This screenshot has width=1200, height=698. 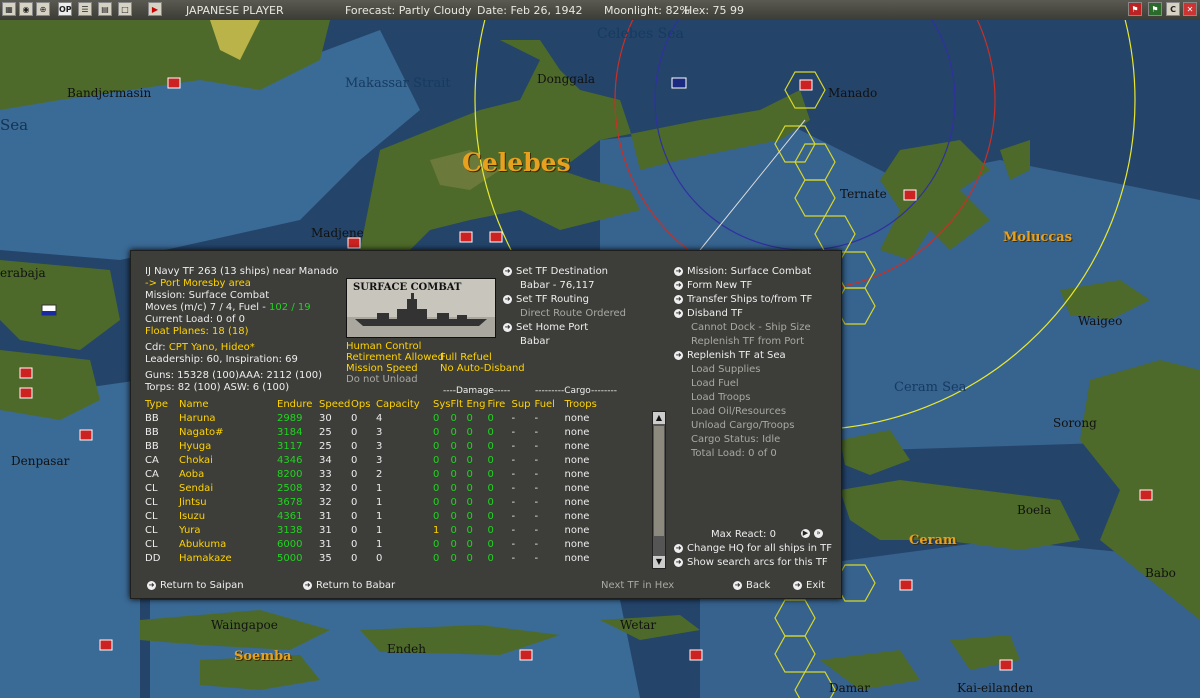 What do you see at coordinates (805, 533) in the screenshot?
I see `arrow-right-icon: ▶` at bounding box center [805, 533].